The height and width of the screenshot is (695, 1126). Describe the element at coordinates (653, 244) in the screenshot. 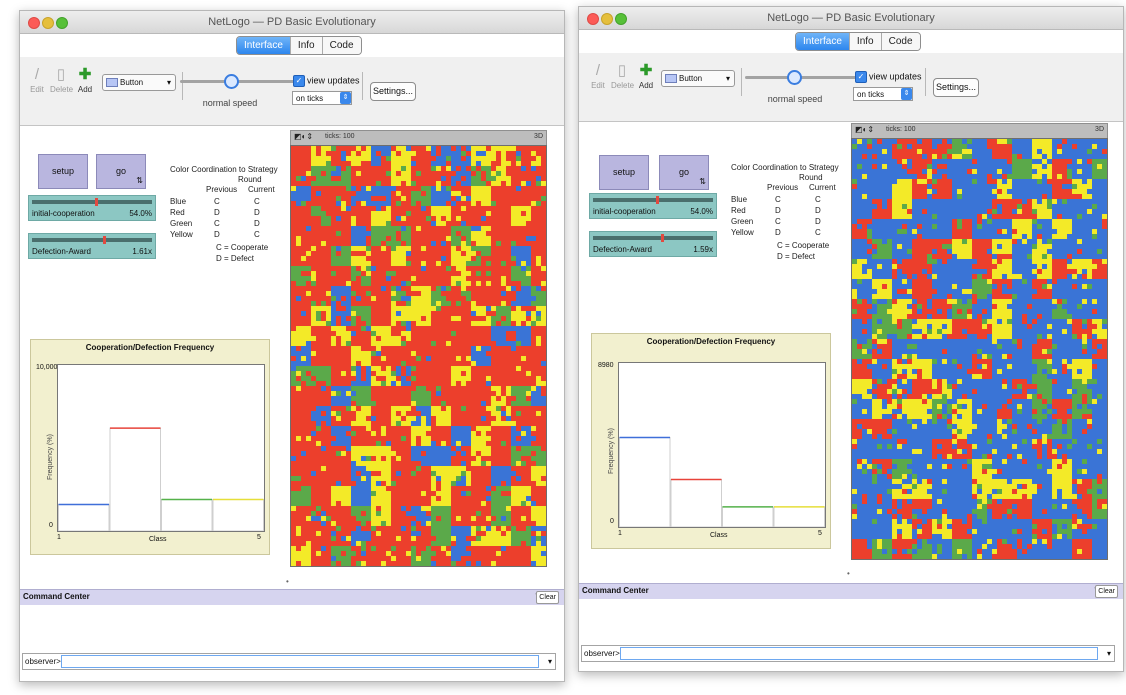

I see `slider-defection-award: Defection-Award 1.59x` at that location.